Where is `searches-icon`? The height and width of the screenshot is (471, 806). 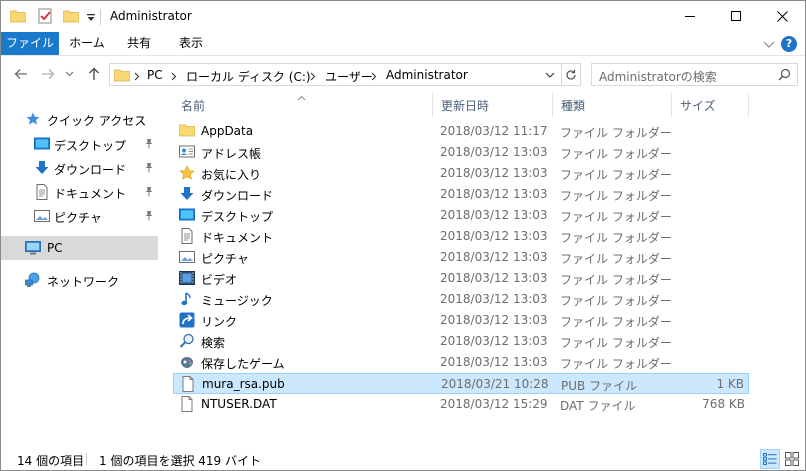
searches-icon is located at coordinates (187, 341).